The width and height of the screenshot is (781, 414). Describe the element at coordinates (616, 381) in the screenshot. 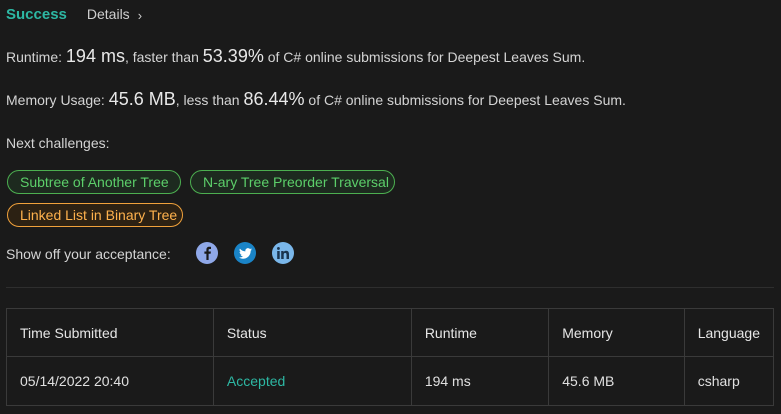

I see `cell-memory: 45.6 MB` at that location.